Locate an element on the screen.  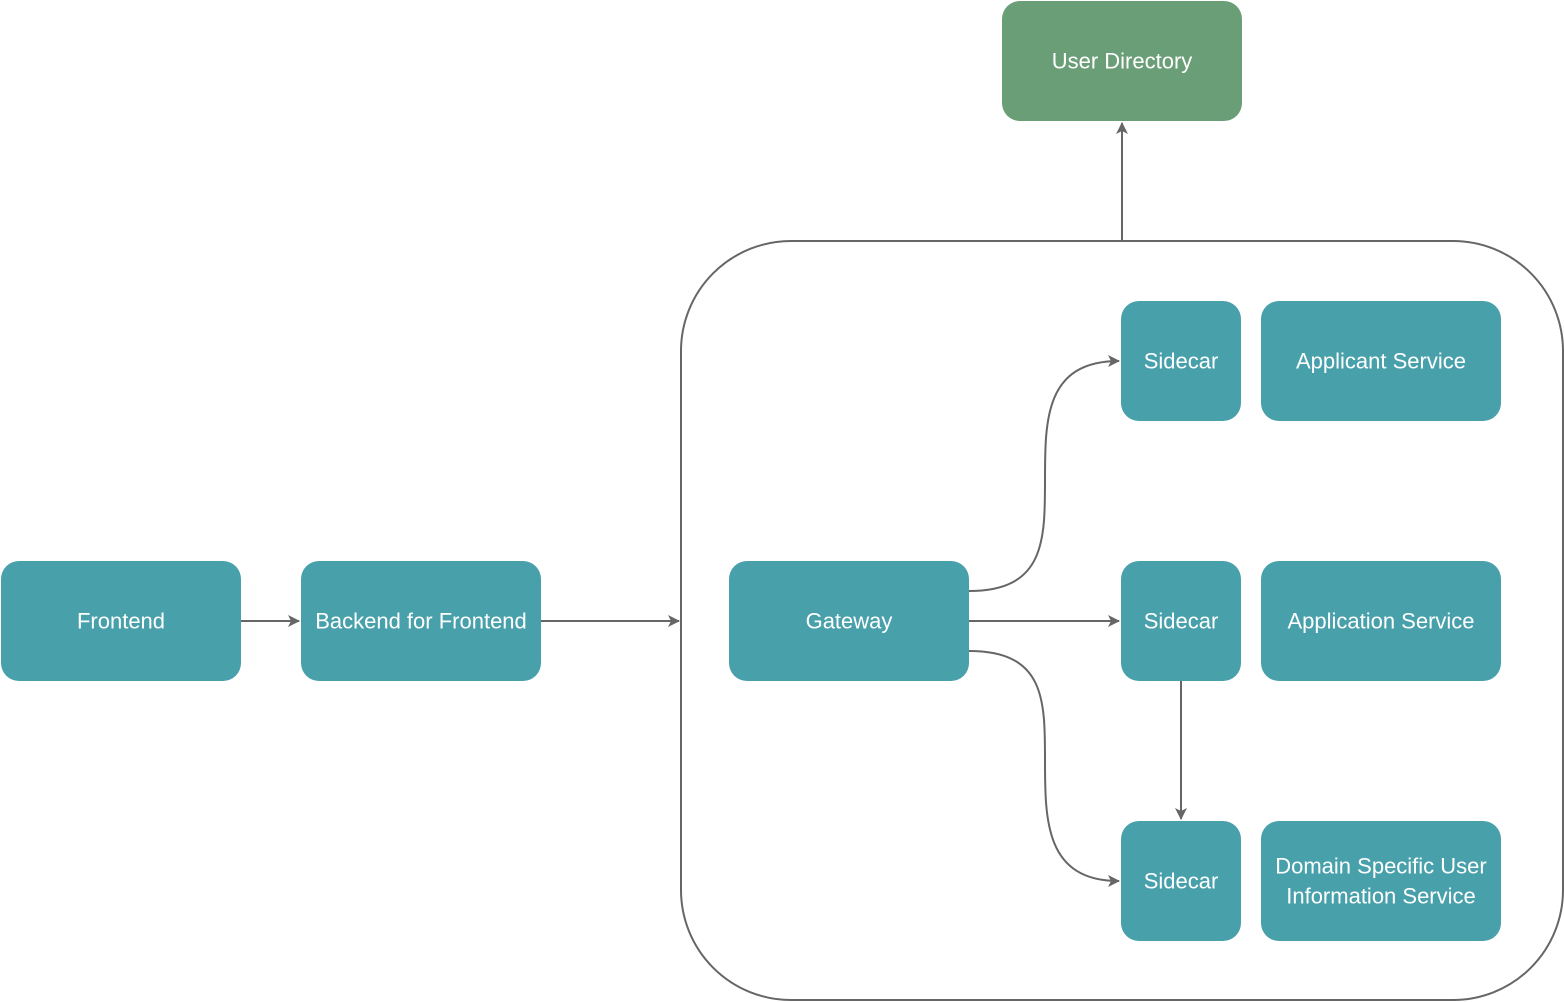
node-applicant-service: Applicant Service is located at coordinates (1381, 361).